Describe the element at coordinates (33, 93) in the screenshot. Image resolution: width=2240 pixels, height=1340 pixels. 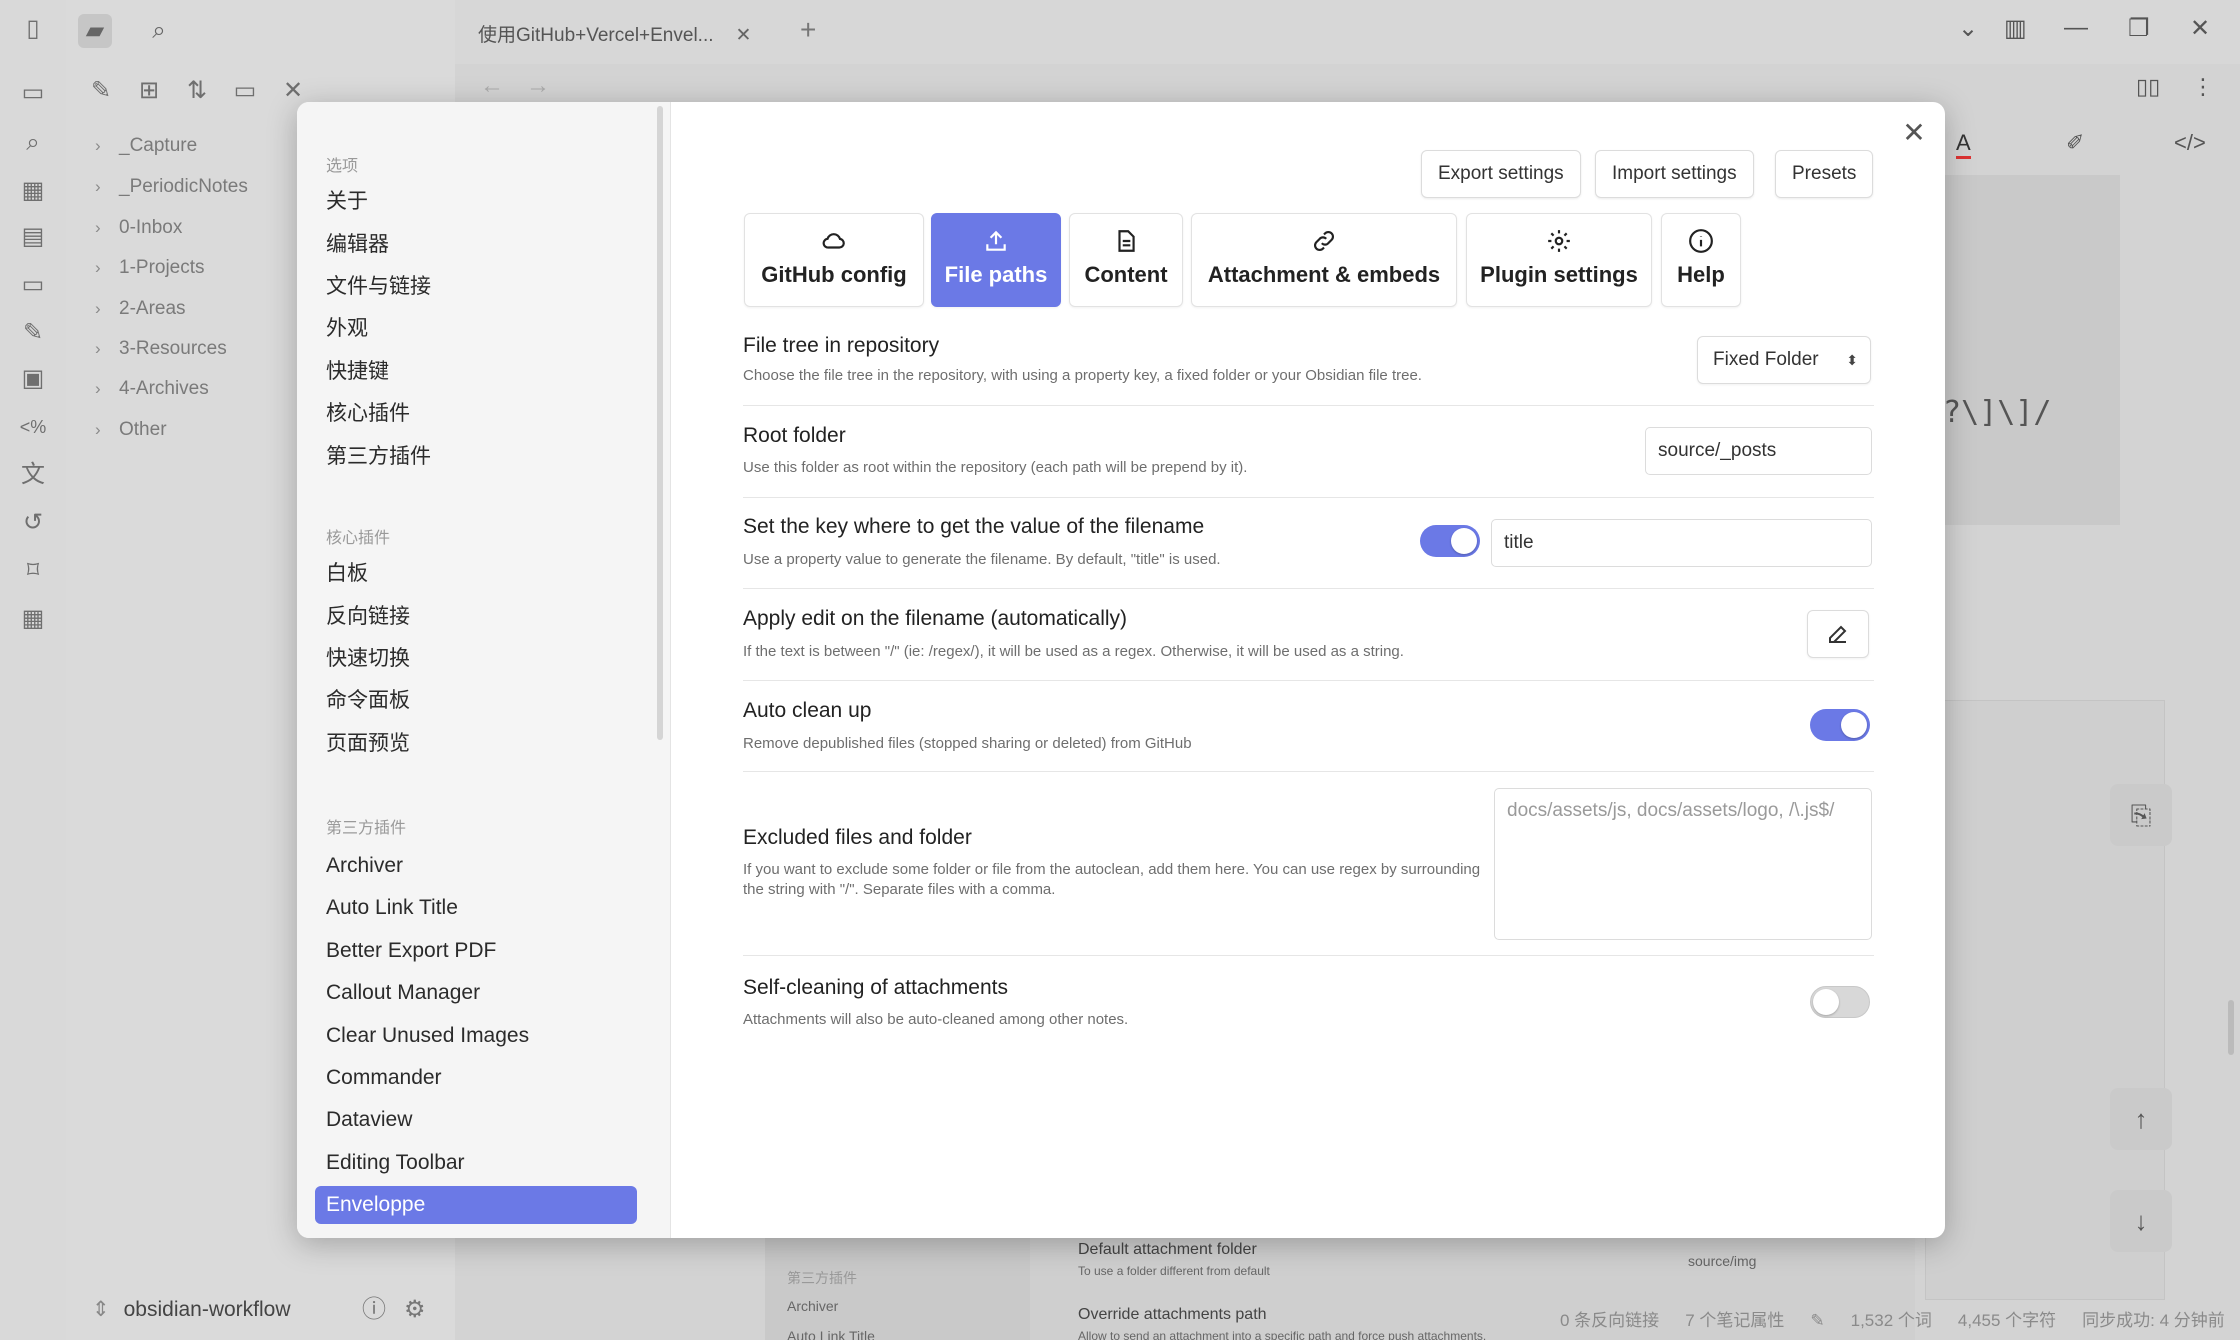
I see `archive-icon: ▭` at that location.